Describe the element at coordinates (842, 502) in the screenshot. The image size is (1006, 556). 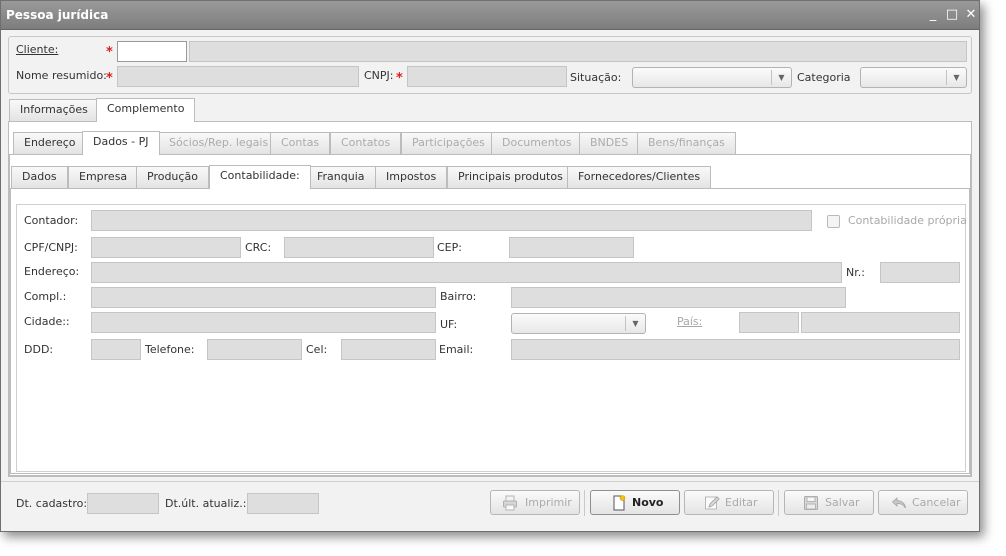
I see `salvar-label: Salvar` at that location.